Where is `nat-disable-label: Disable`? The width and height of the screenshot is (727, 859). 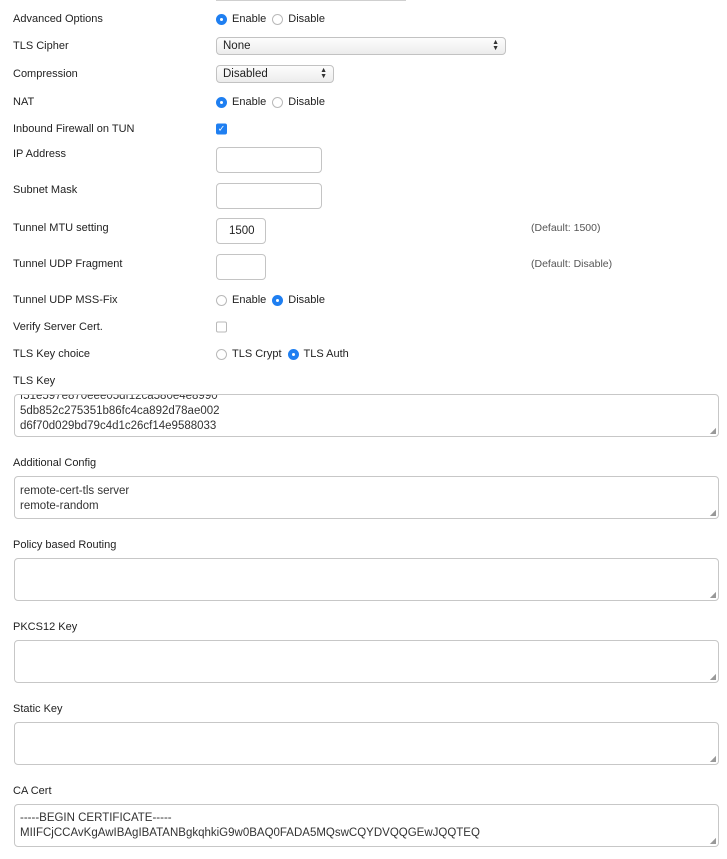 nat-disable-label: Disable is located at coordinates (306, 102).